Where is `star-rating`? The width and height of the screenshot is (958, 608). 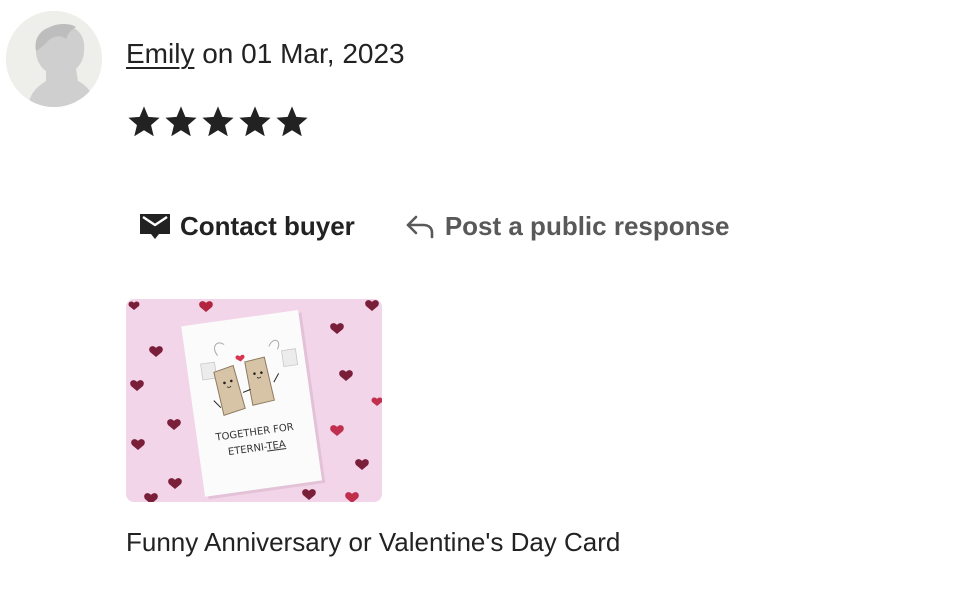 star-rating is located at coordinates (218, 122).